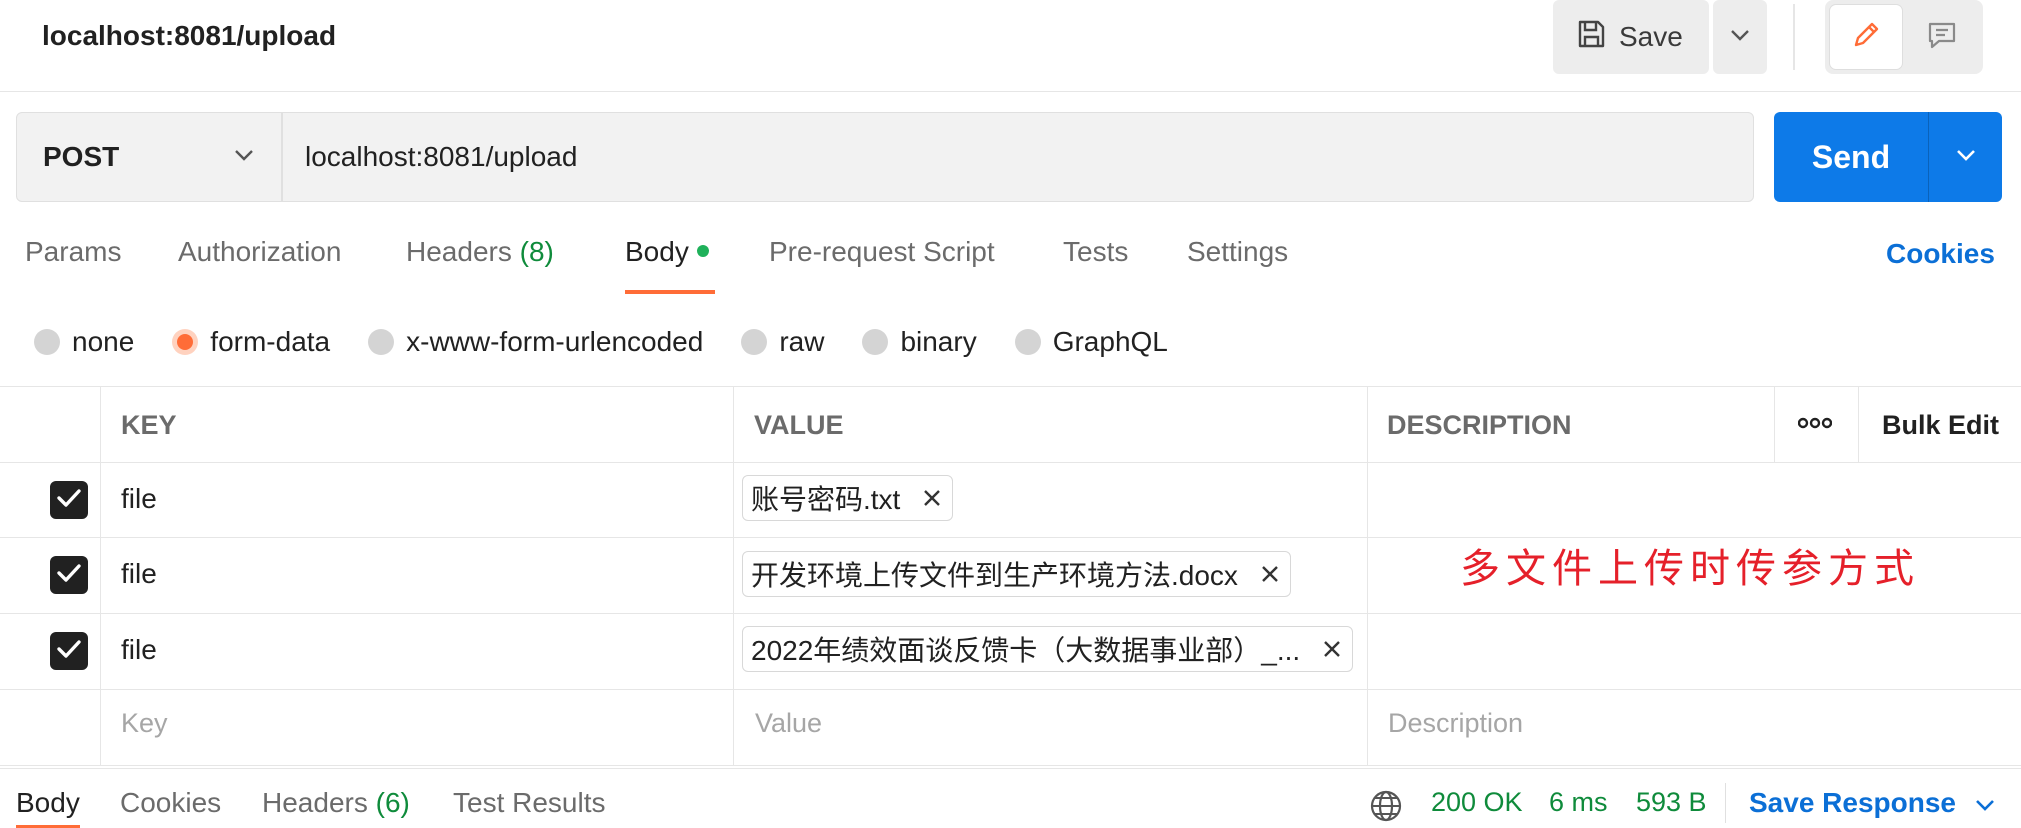 This screenshot has height=828, width=2021. I want to click on tab-settings: Settings, so click(1237, 265).